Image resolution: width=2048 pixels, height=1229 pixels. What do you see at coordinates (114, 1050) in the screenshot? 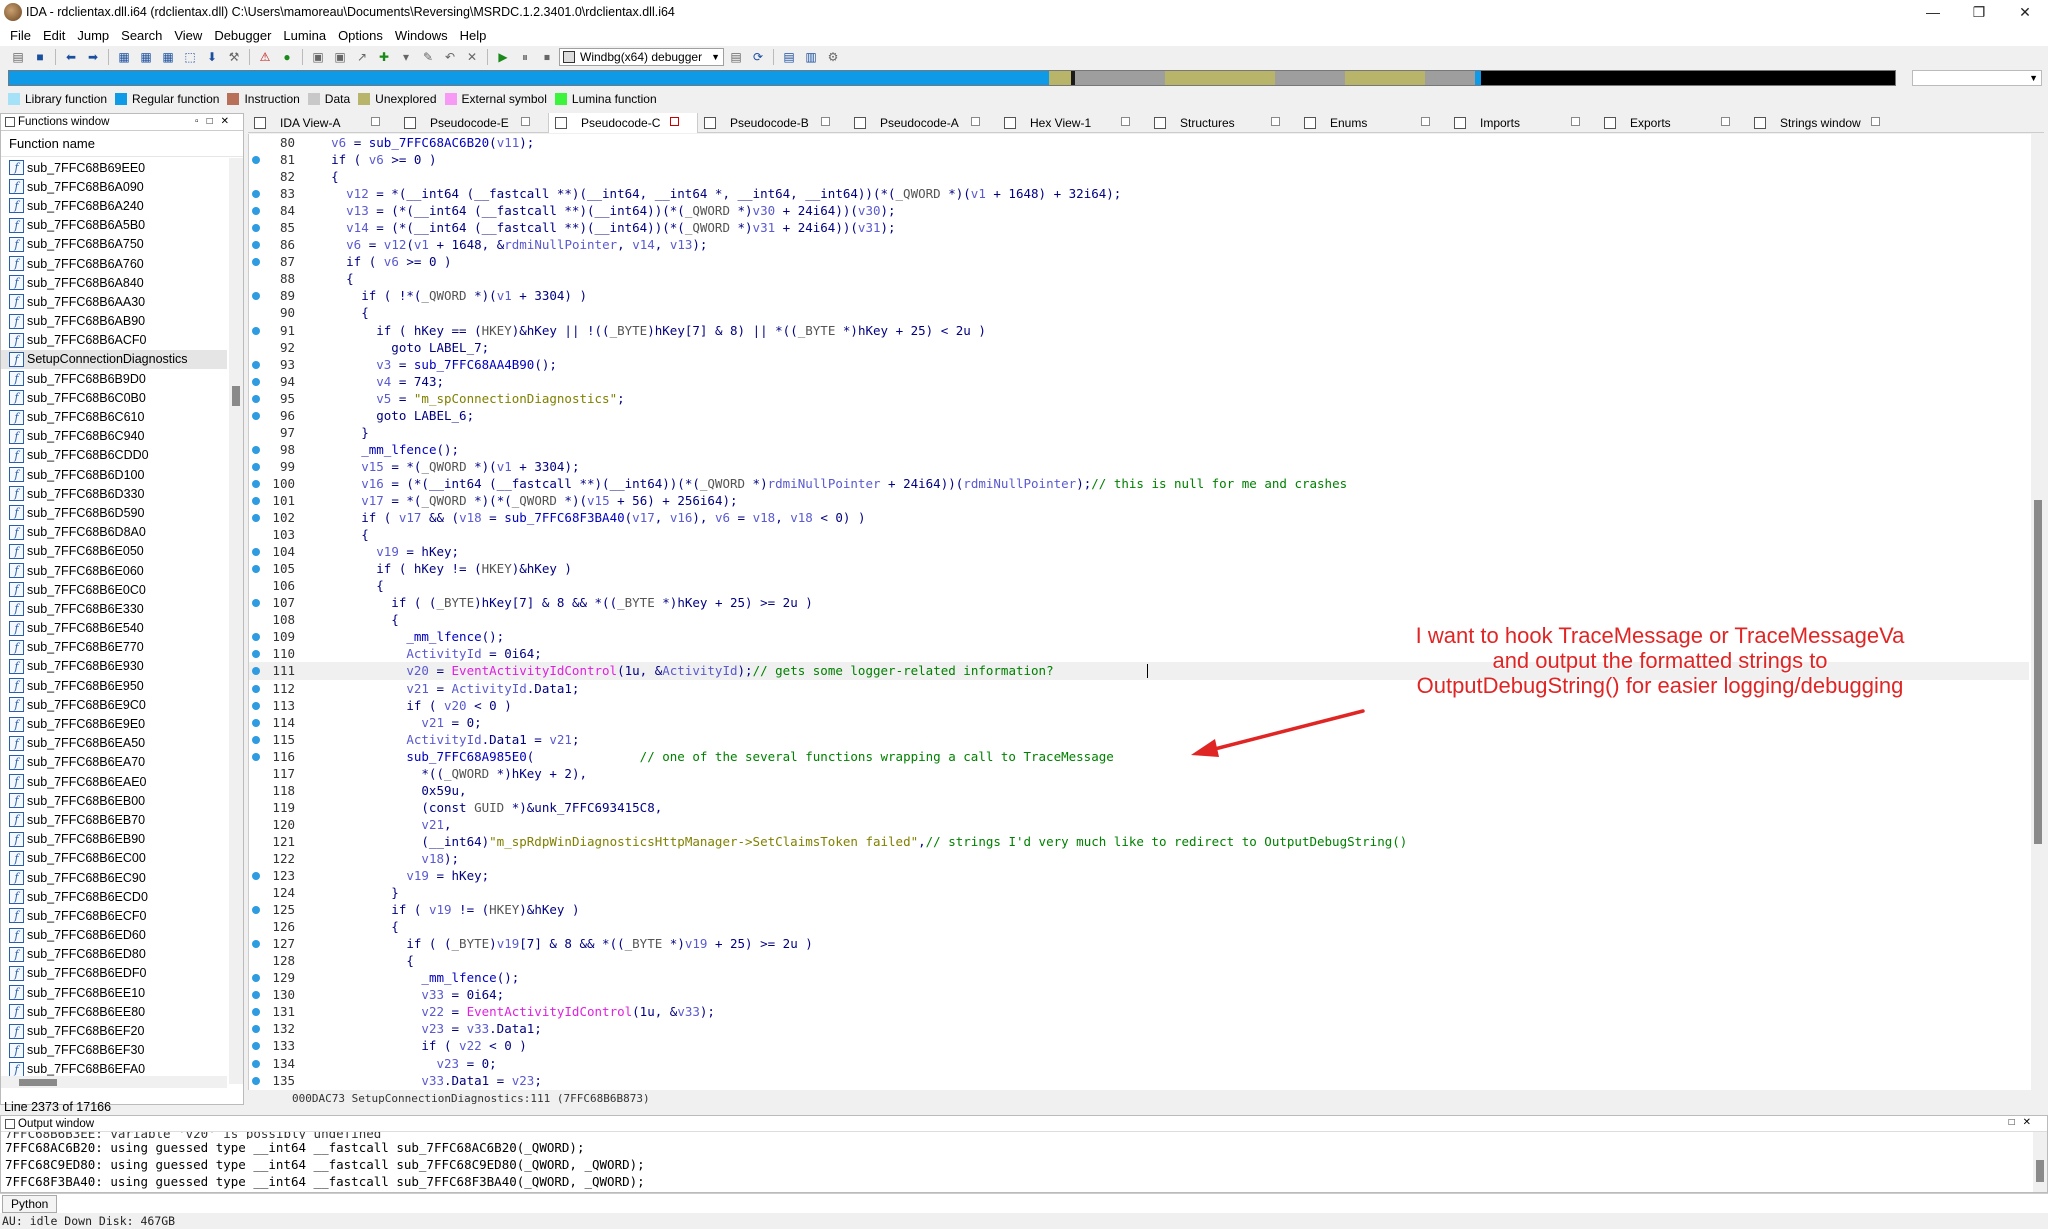
I see `function-list-item: f sub_7FFC68B6EF30` at bounding box center [114, 1050].